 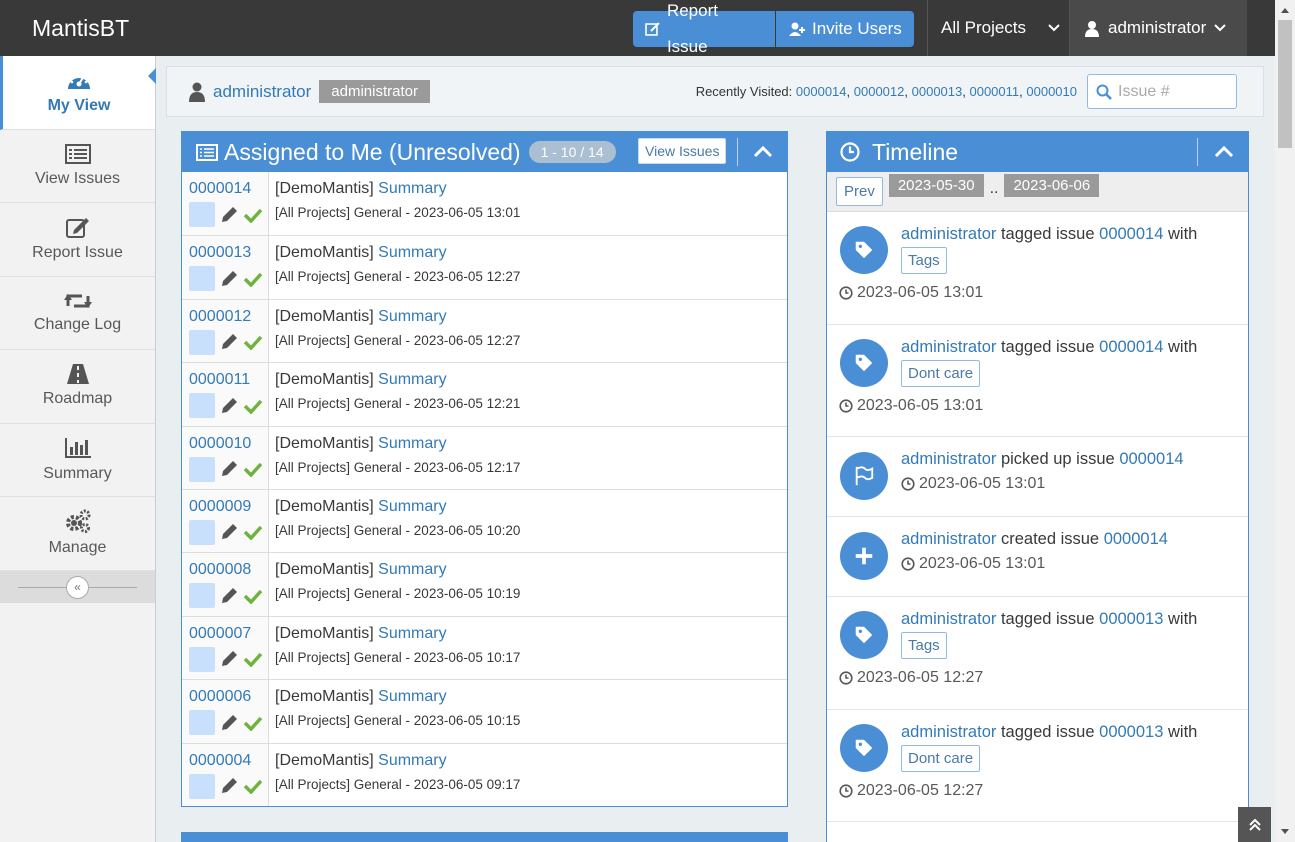 I want to click on sidebar-item-view-issues: View Issues, so click(x=77, y=166).